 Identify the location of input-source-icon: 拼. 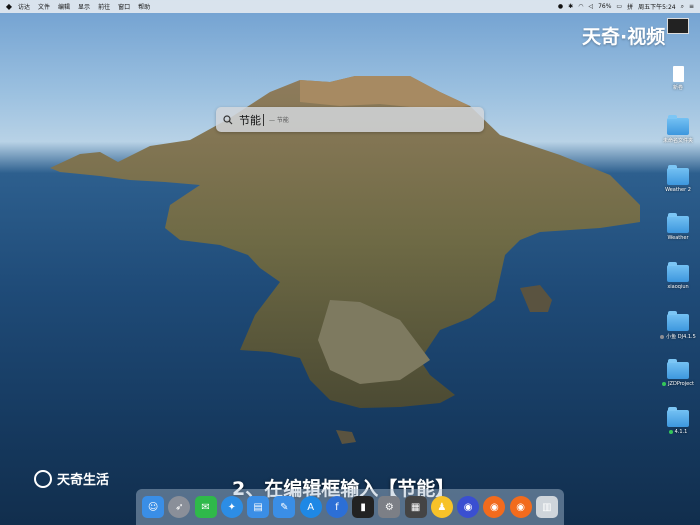
(630, 6).